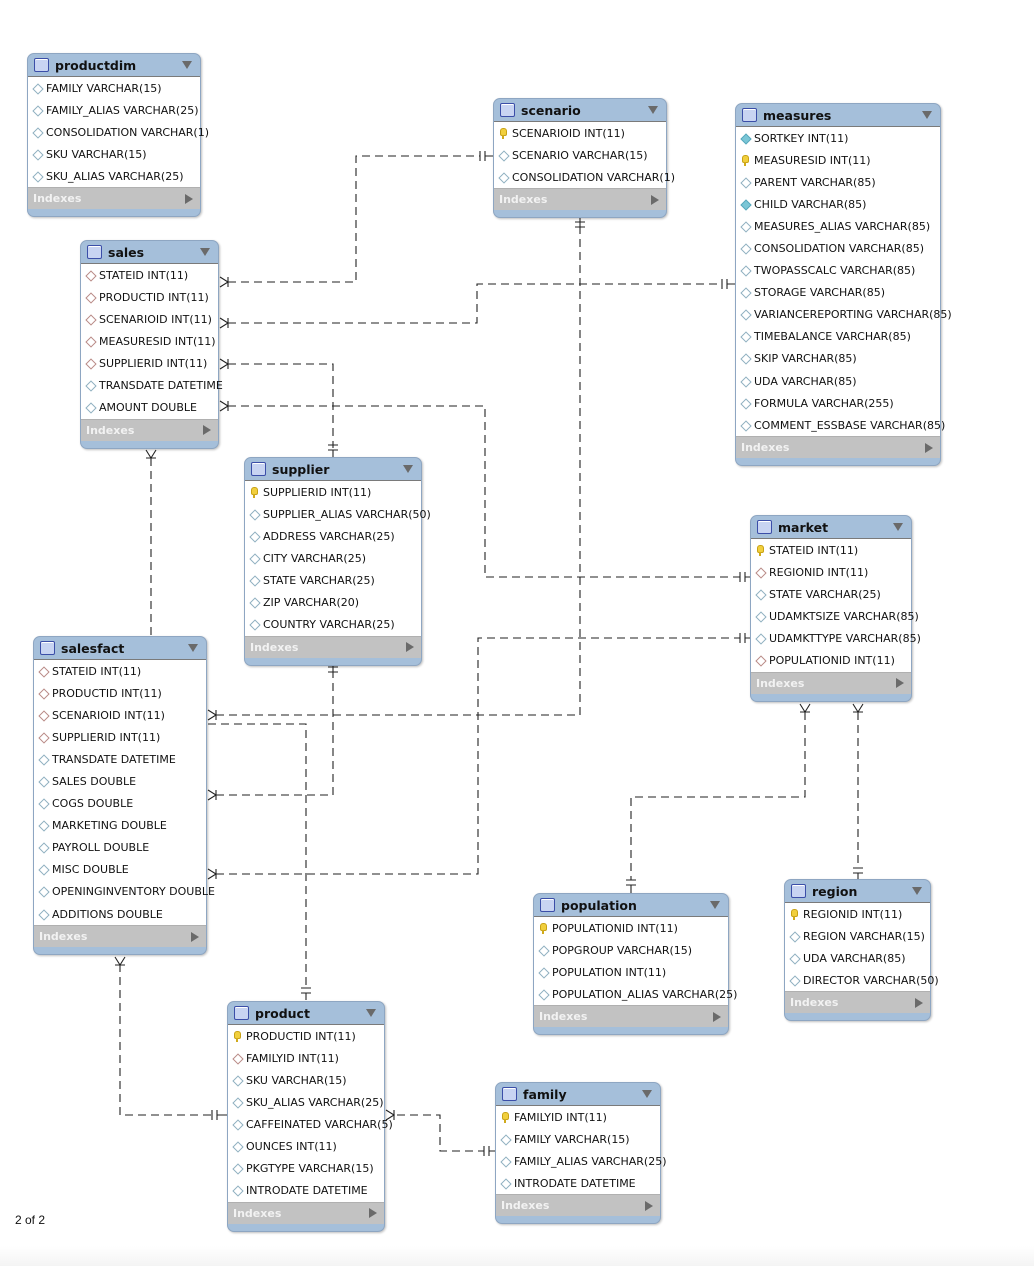 The height and width of the screenshot is (1266, 1034). I want to click on table-header: measures, so click(838, 115).